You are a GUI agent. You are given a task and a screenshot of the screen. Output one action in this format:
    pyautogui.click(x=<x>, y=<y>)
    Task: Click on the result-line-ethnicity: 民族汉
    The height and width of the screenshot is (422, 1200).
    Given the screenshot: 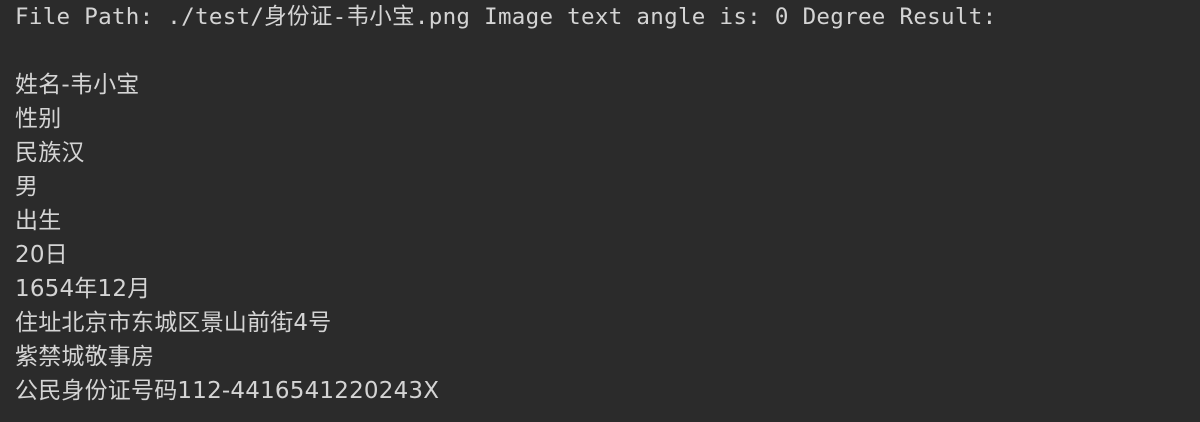 What is the action you would take?
    pyautogui.click(x=50, y=153)
    